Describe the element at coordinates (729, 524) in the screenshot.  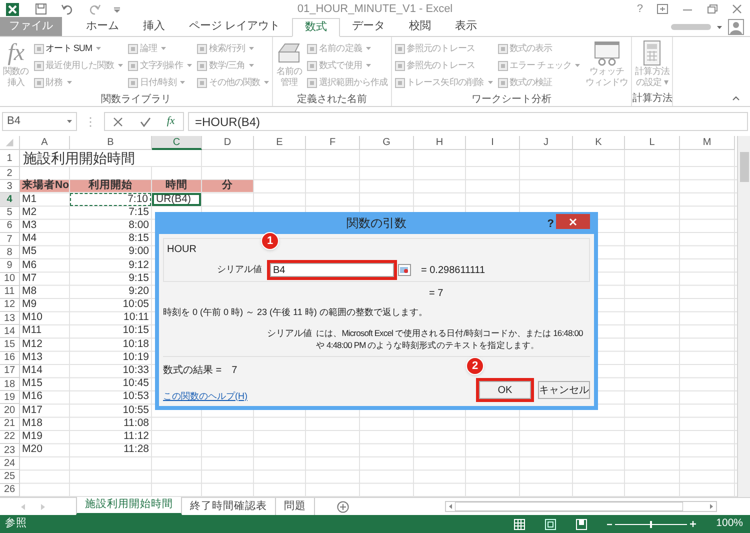
I see `zoom-level: 100%` at that location.